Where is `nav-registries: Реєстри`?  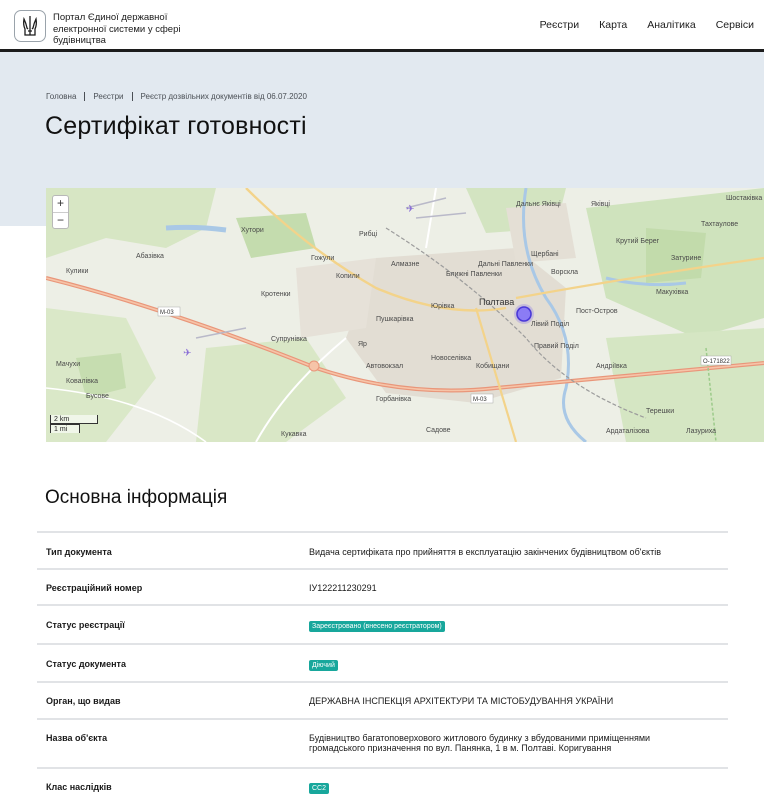
nav-registries: Реєстри is located at coordinates (560, 25).